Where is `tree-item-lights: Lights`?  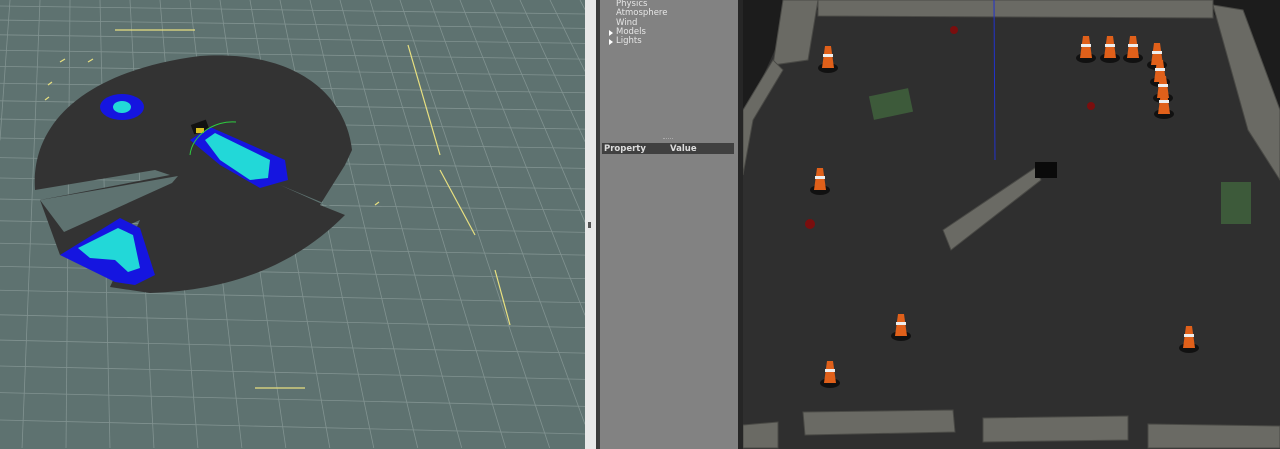 tree-item-lights: Lights is located at coordinates (633, 41).